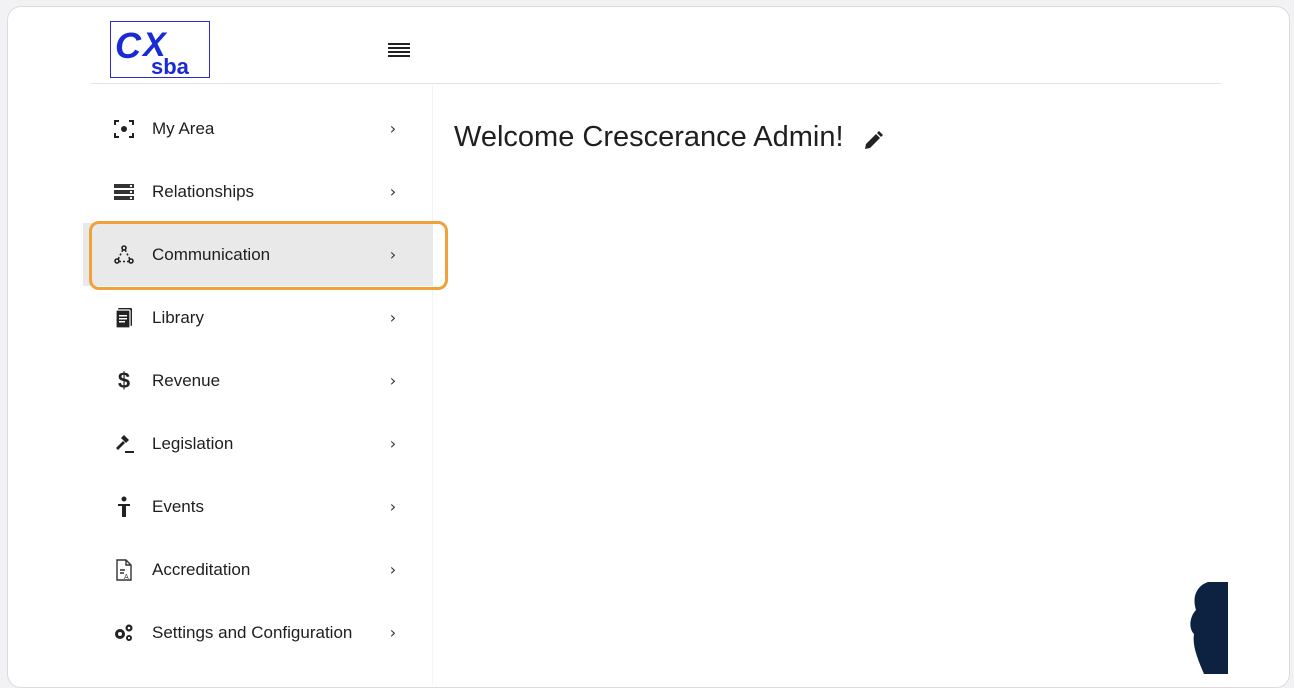  What do you see at coordinates (124, 129) in the screenshot?
I see `focus-dot-icon` at bounding box center [124, 129].